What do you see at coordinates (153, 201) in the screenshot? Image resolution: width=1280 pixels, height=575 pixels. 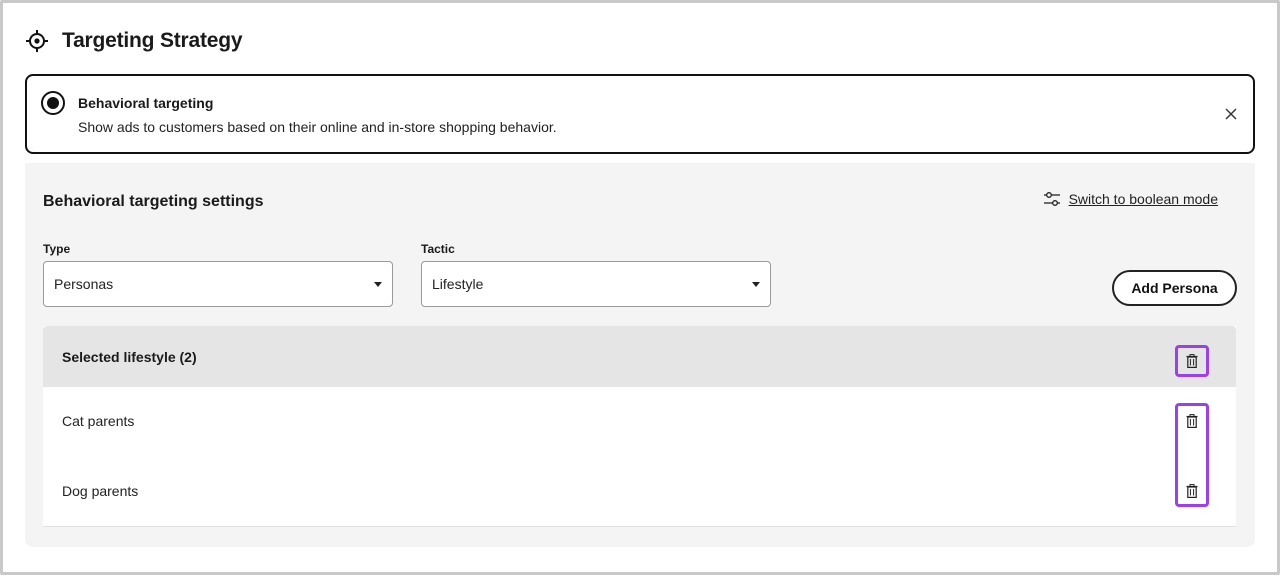 I see `settings-title: Behavioral targeting settings` at bounding box center [153, 201].